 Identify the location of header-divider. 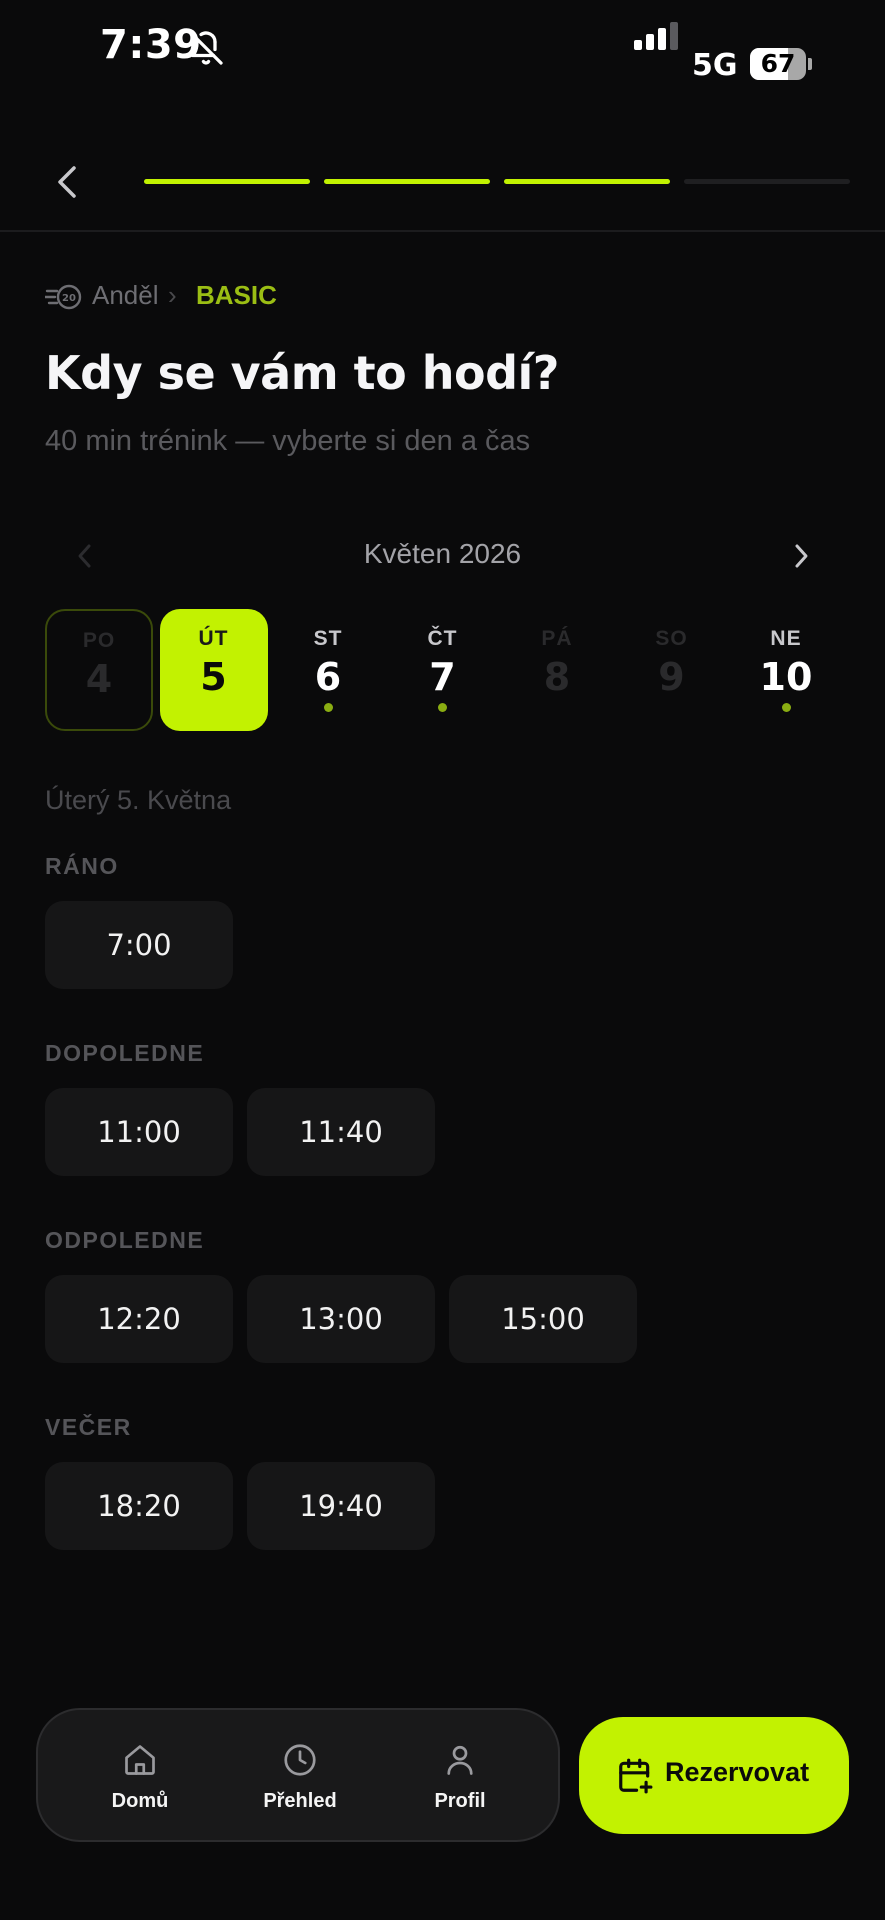
(442, 231).